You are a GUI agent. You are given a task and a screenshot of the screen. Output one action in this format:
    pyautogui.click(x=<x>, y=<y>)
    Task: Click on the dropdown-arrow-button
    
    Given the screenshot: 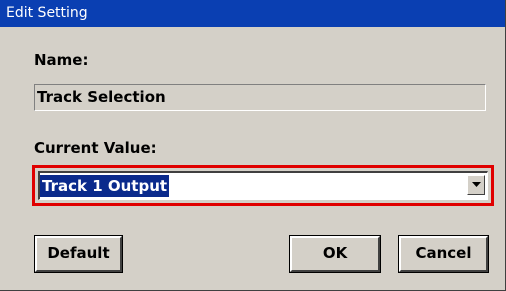 What is the action you would take?
    pyautogui.click(x=476, y=185)
    